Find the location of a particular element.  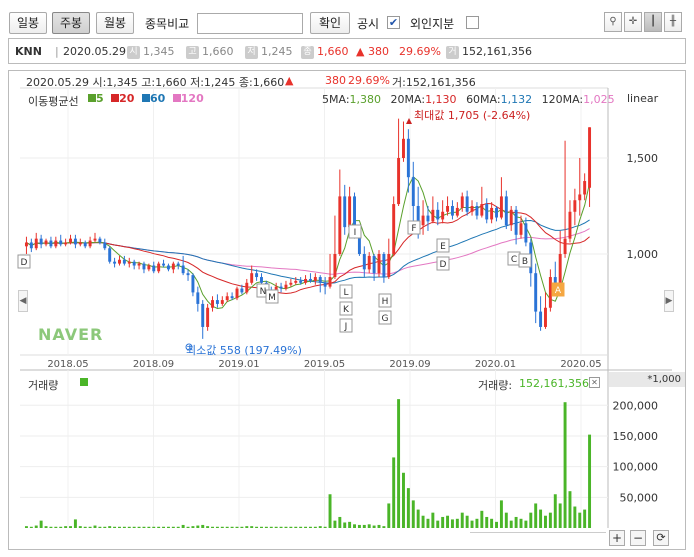

volume-tick-label: 150,000 is located at coordinates (636, 436).